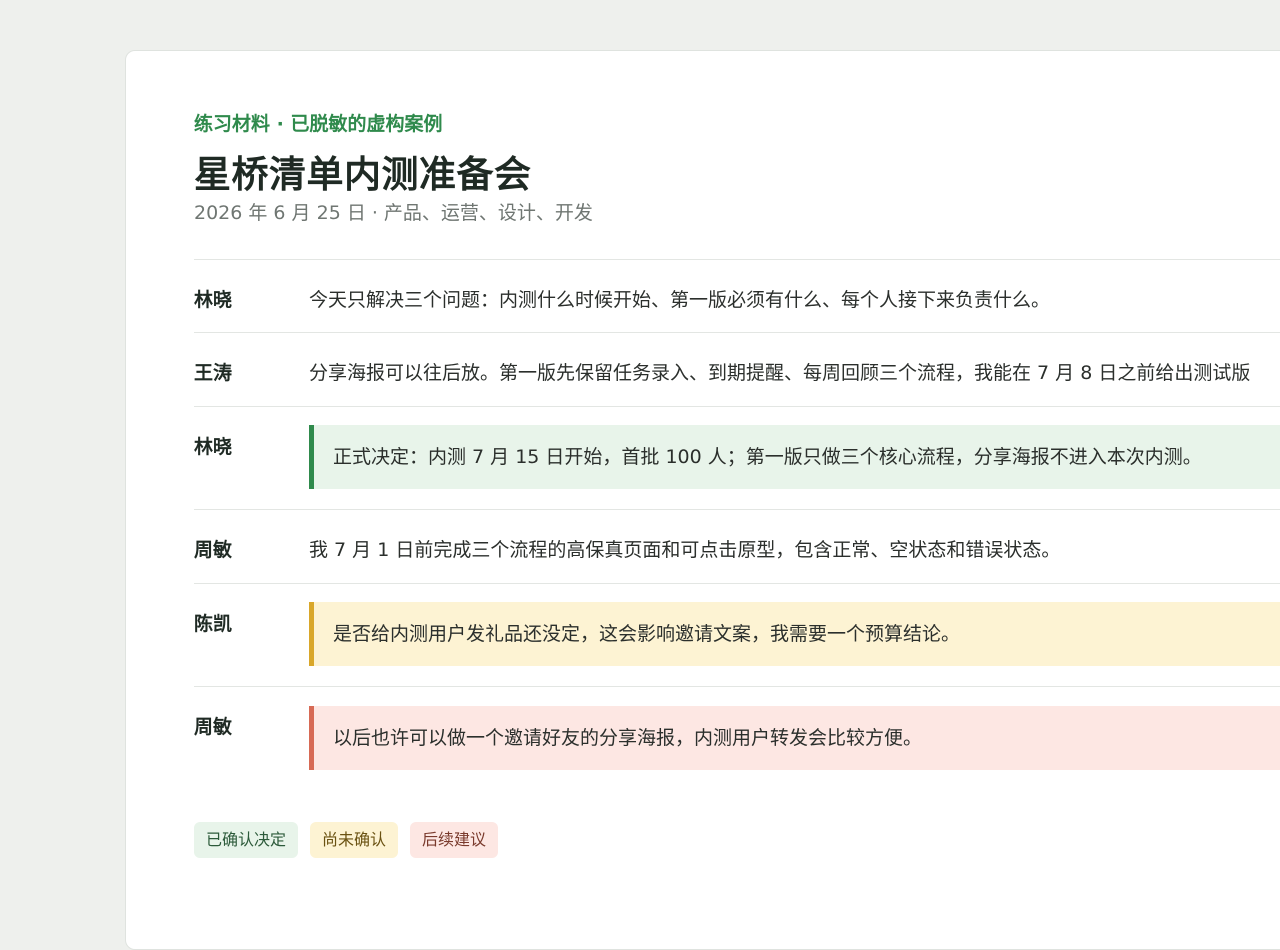 The width and height of the screenshot is (1280, 950). Describe the element at coordinates (213, 373) in the screenshot. I see `speaker-name: 王涛` at that location.